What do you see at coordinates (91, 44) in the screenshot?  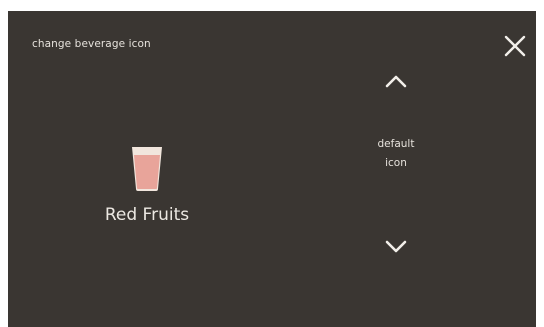 I see `page-title: change beverage icon` at bounding box center [91, 44].